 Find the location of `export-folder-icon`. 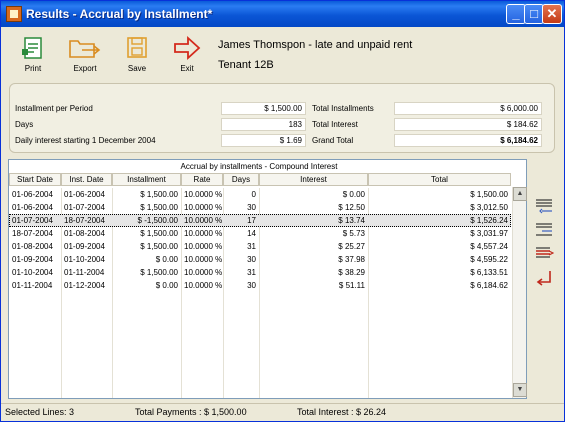

export-folder-icon is located at coordinates (85, 49).